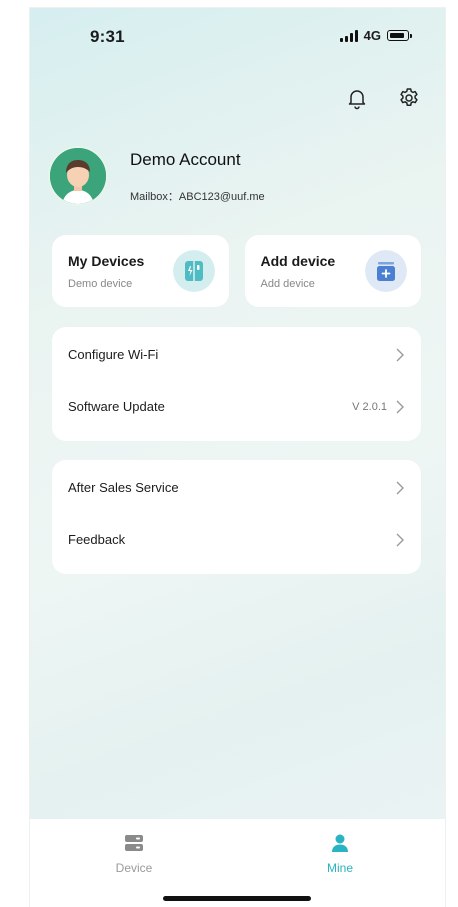  What do you see at coordinates (236, 181) in the screenshot?
I see `profile-section: Demo Account Mailbox：ABC123@uuf.me` at bounding box center [236, 181].